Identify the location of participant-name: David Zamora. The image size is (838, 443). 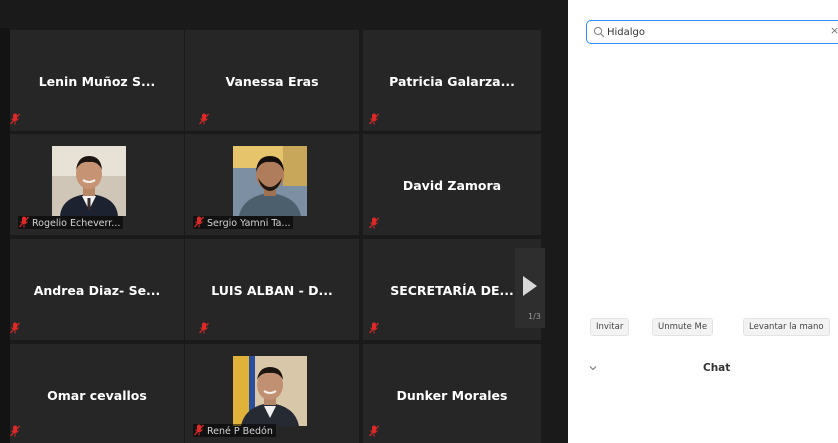
(452, 185).